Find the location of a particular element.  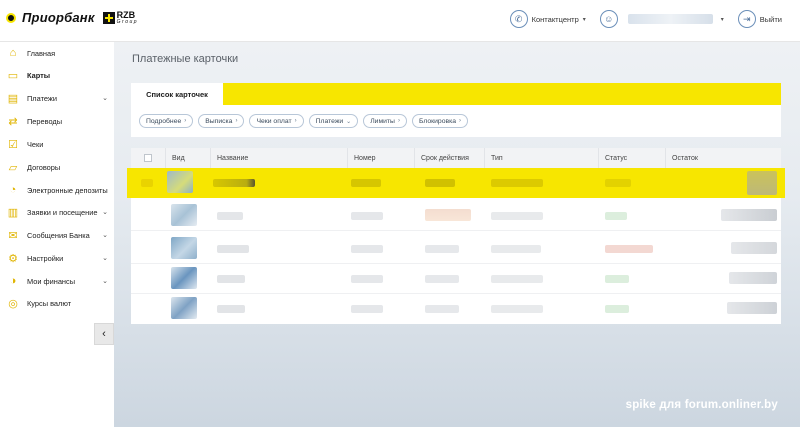

user-menu: ☺ ▾ is located at coordinates (661, 19).